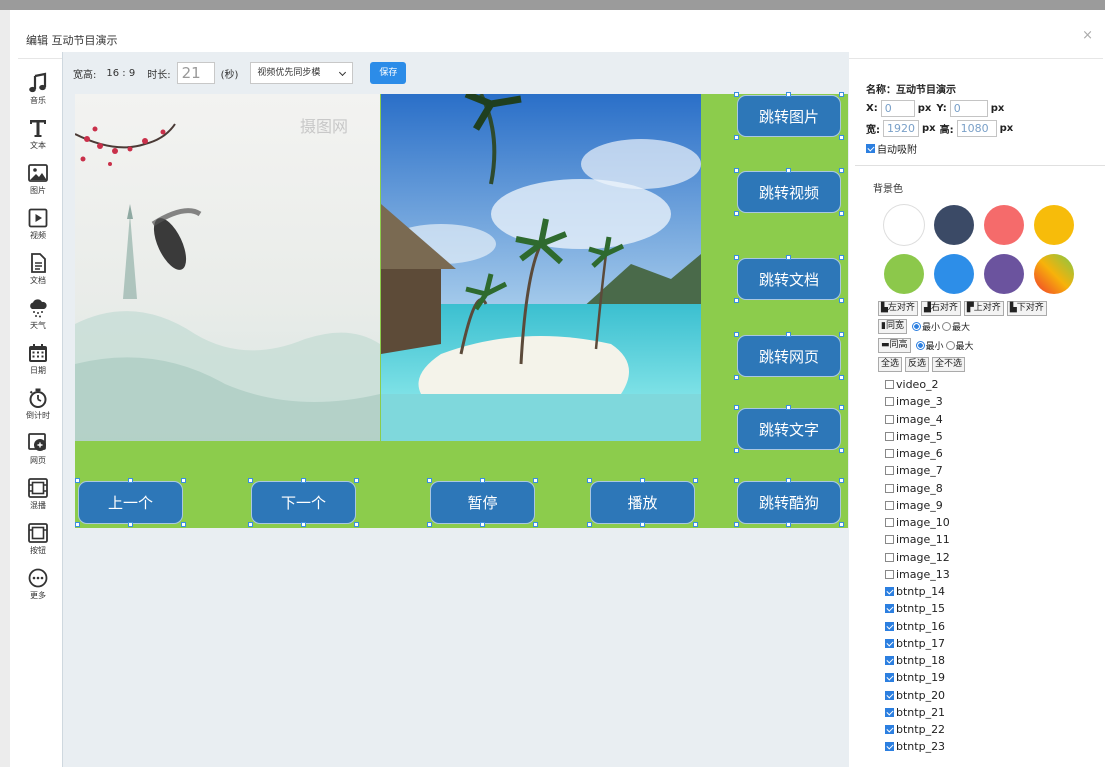  I want to click on layer-item: btntp_19, so click(917, 677).